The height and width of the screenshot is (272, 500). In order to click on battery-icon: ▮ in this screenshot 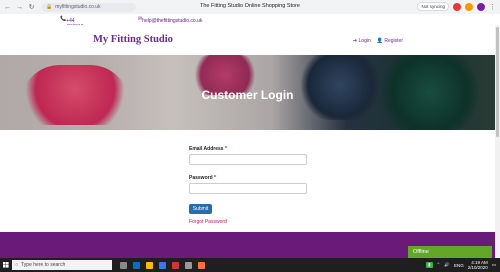, I will do `click(429, 265)`.